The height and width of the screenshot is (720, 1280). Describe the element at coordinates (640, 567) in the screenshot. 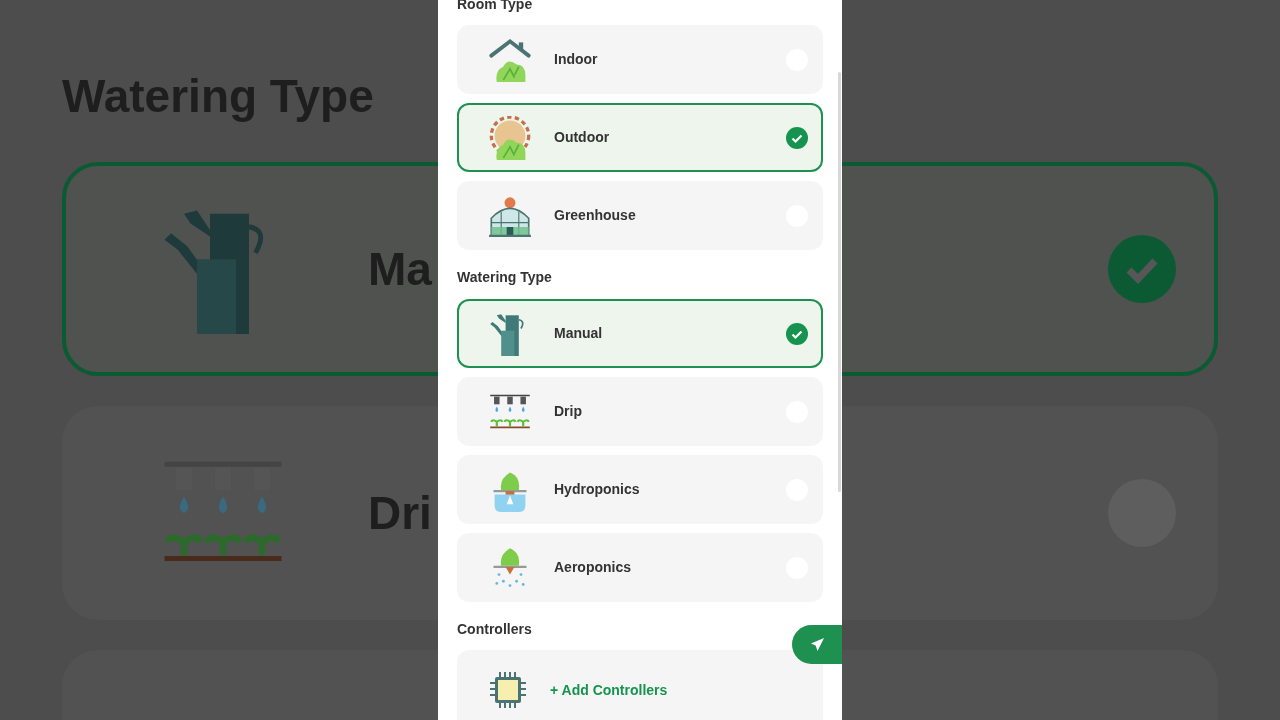

I see `option-card: Aeroponics` at that location.